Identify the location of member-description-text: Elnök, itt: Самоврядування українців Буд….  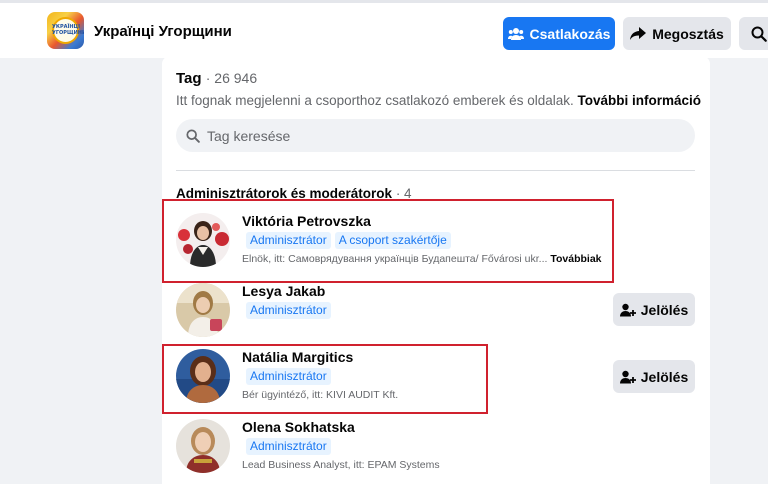
(395, 259).